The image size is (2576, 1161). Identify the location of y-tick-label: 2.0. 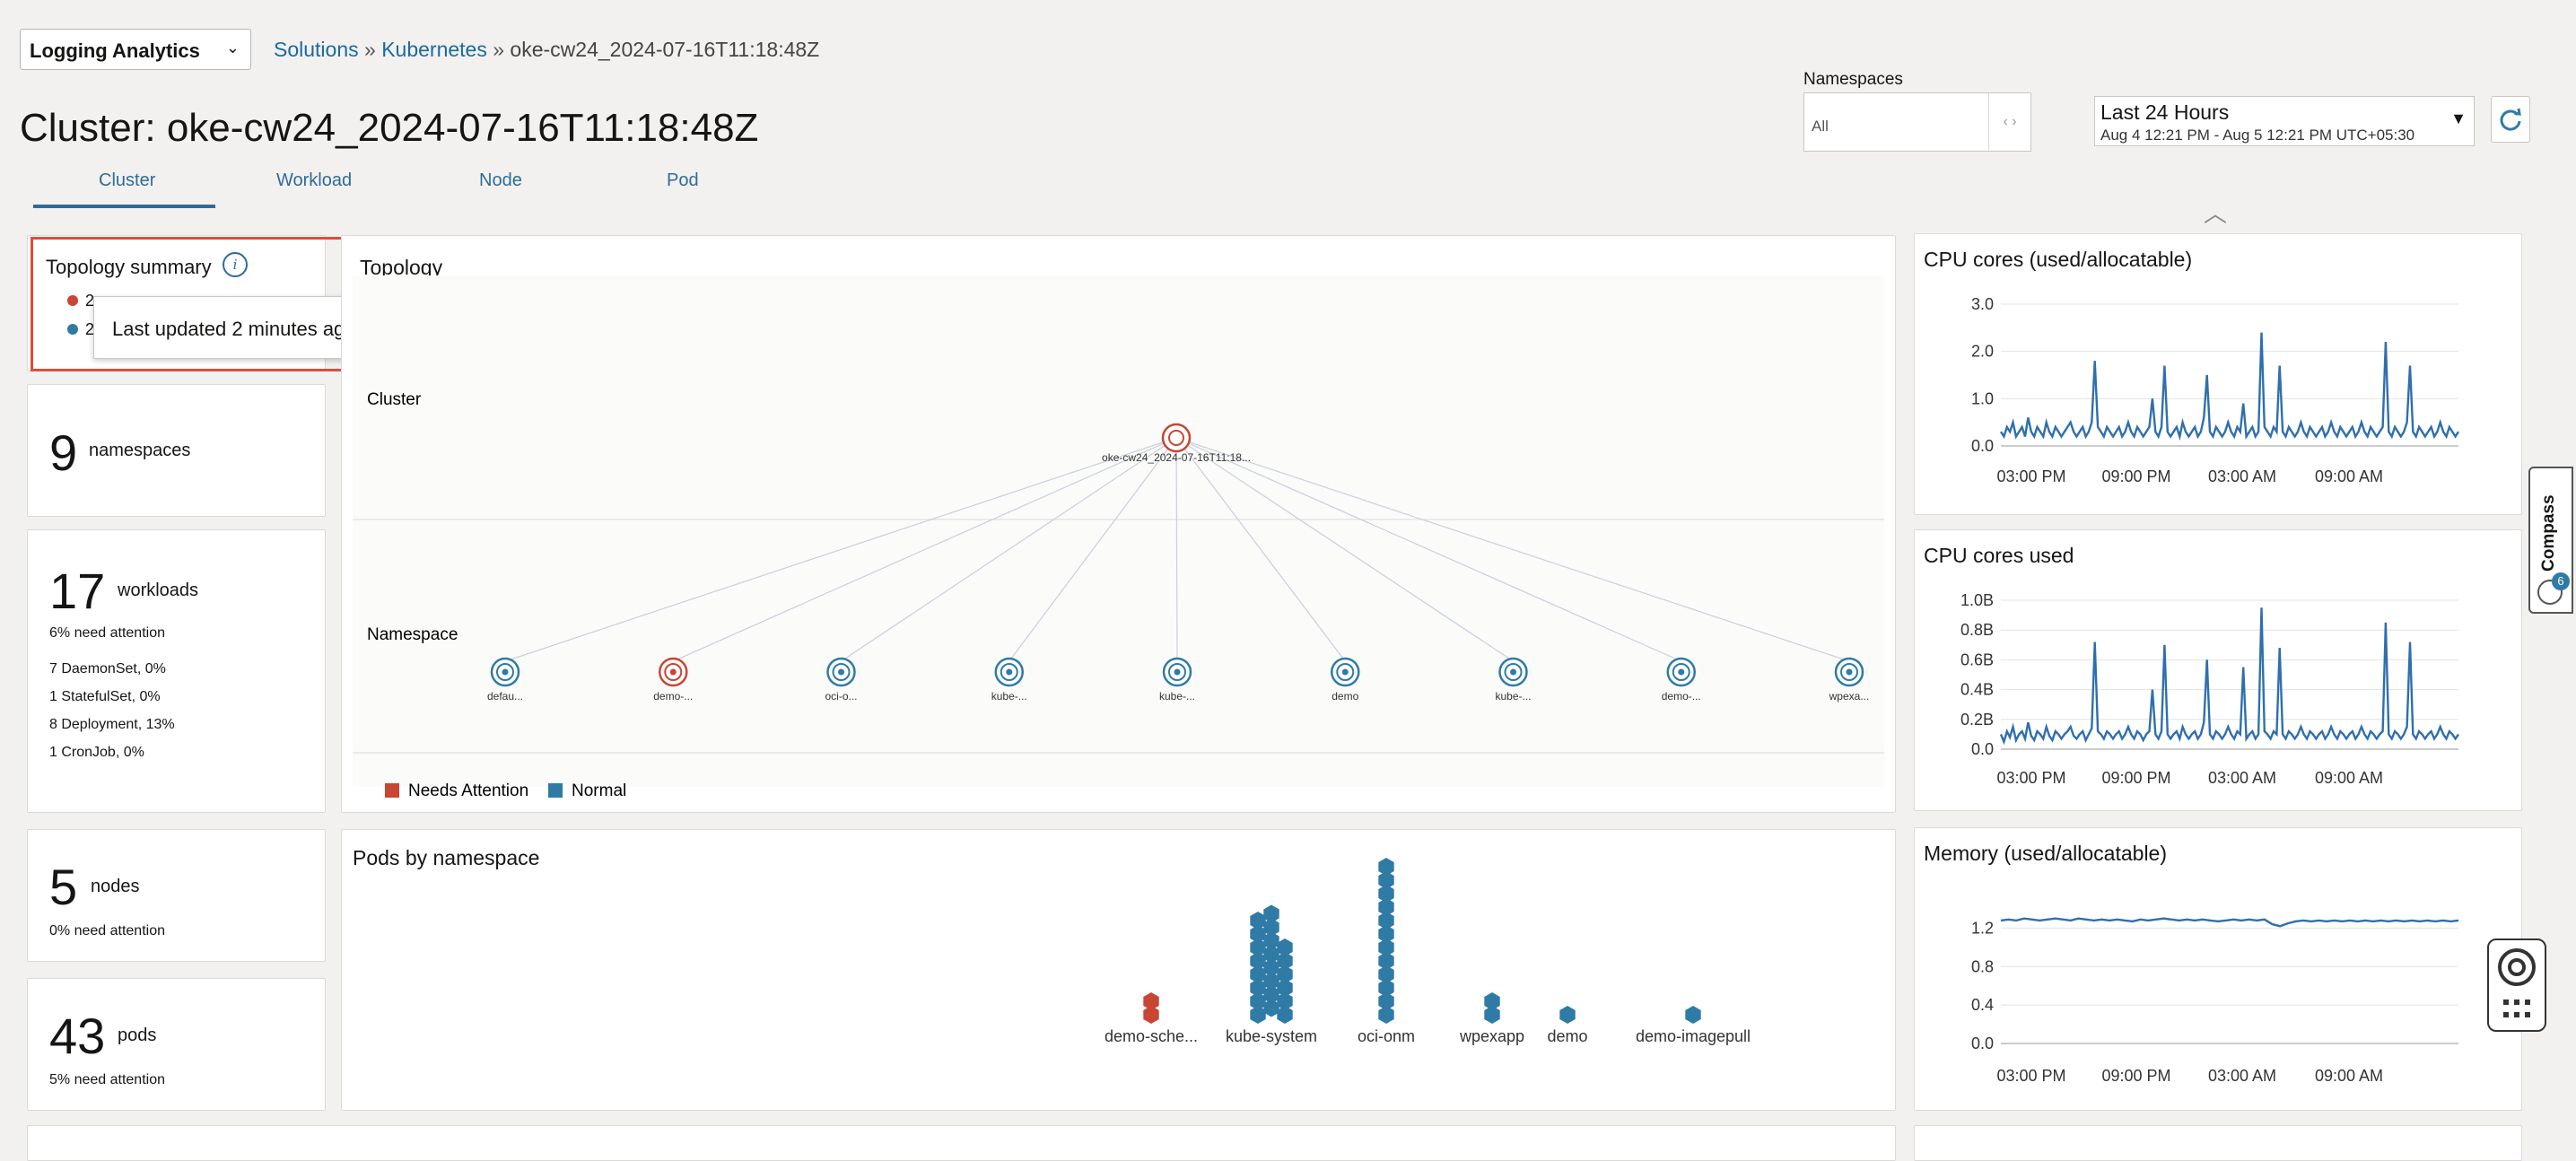
(1983, 352).